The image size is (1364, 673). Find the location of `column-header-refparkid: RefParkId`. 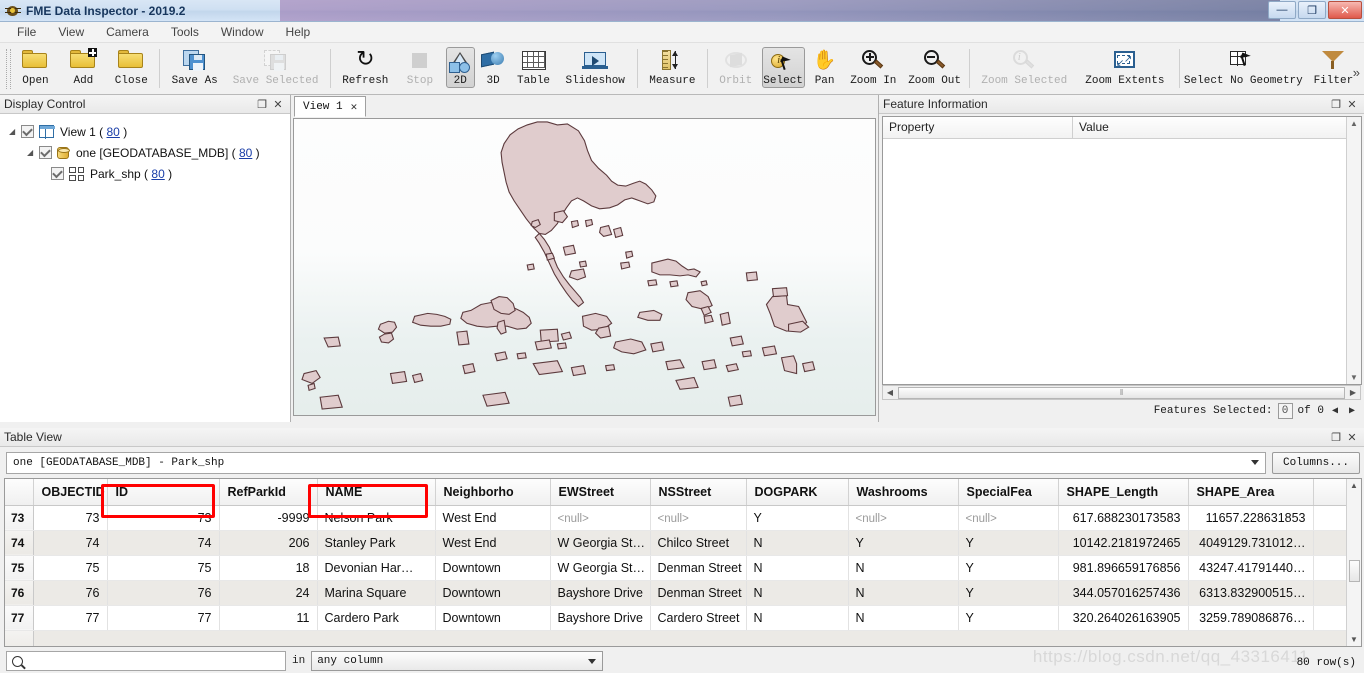

column-header-refparkid: RefParkId is located at coordinates (268, 492).